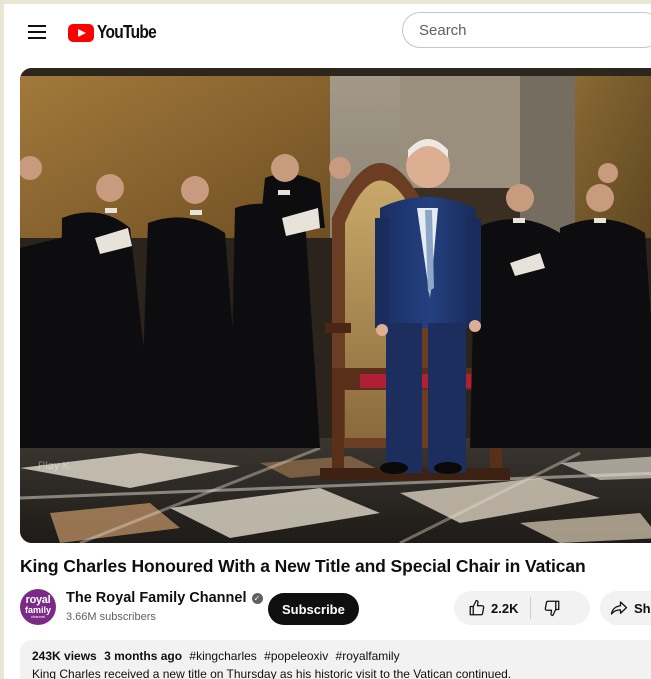 This screenshot has width=651, height=679. I want to click on hamburger-menu-icon, so click(38, 32).